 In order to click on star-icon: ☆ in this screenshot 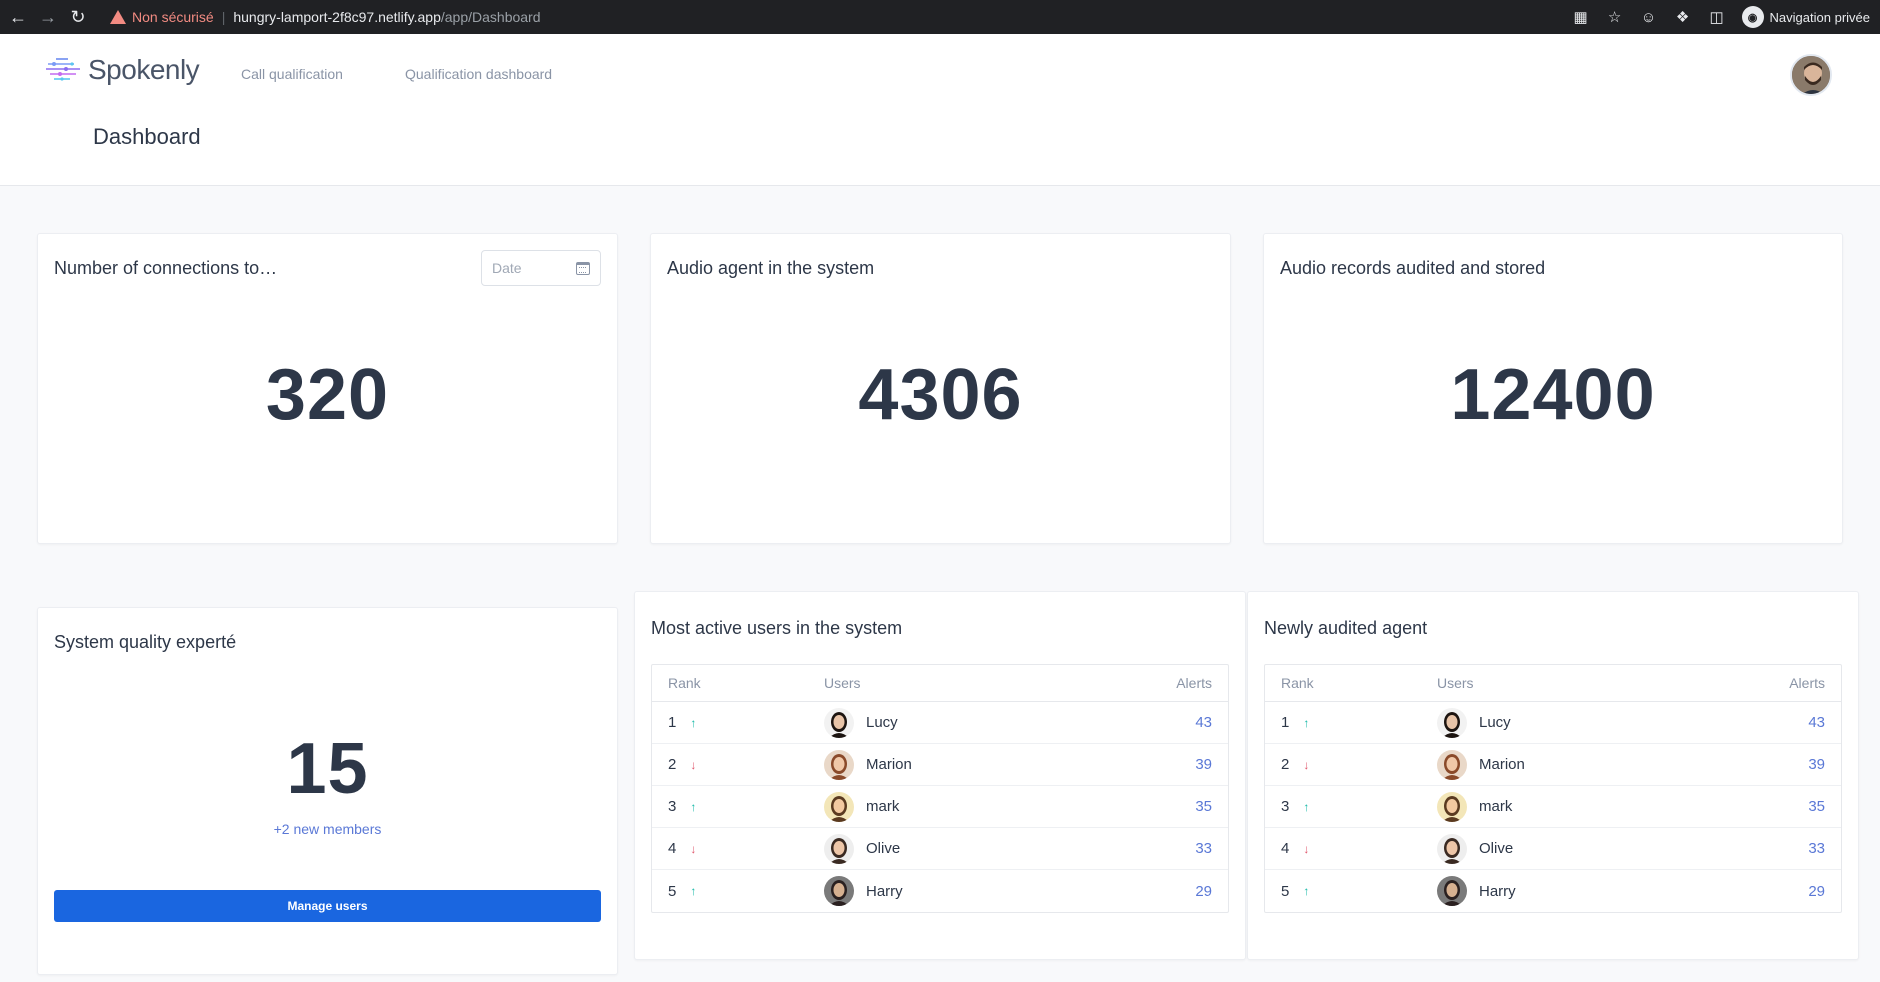, I will do `click(1615, 17)`.